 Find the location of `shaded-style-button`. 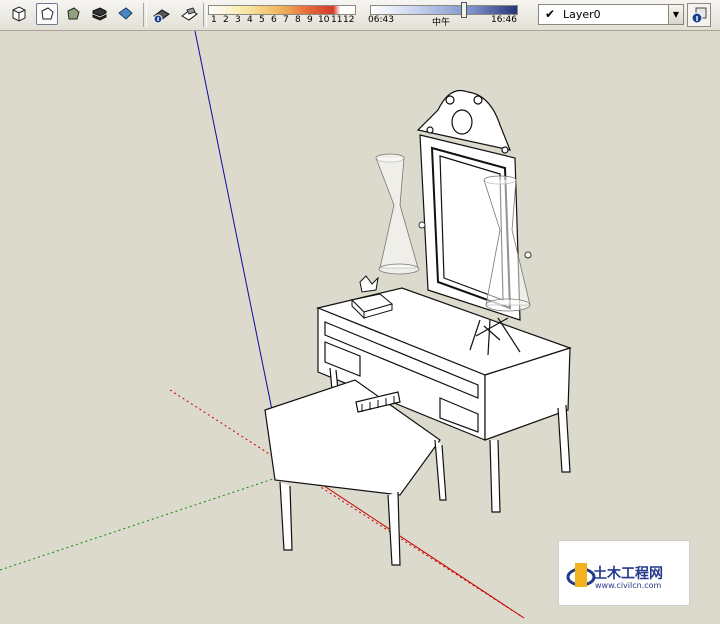

shaded-style-button is located at coordinates (73, 14).